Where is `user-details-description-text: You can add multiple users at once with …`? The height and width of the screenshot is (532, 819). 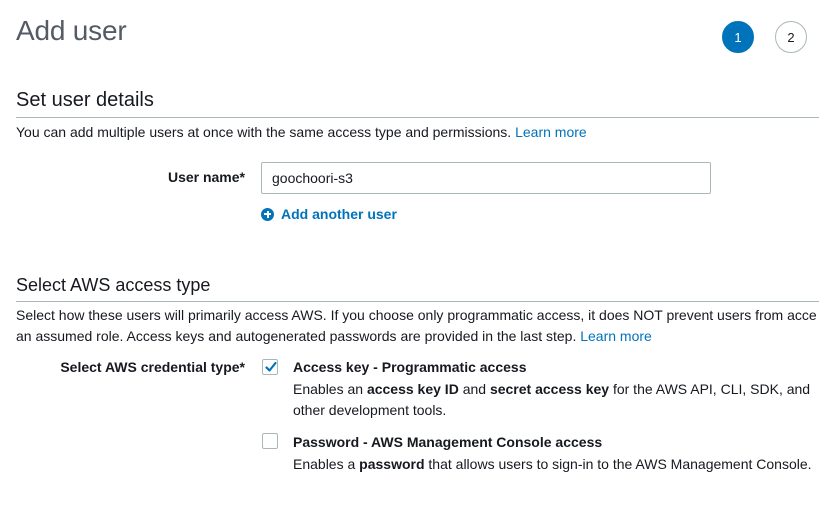
user-details-description-text: You can add multiple users at once with … is located at coordinates (264, 132).